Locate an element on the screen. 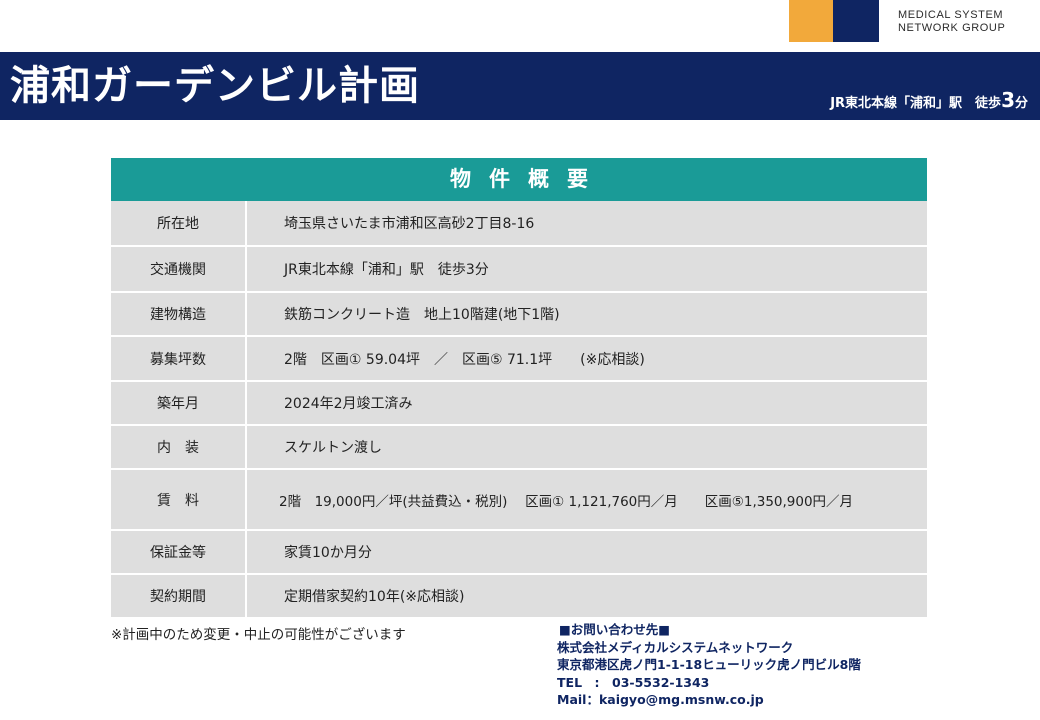 This screenshot has width=1040, height=720. row-label: 内 装 is located at coordinates (179, 447).